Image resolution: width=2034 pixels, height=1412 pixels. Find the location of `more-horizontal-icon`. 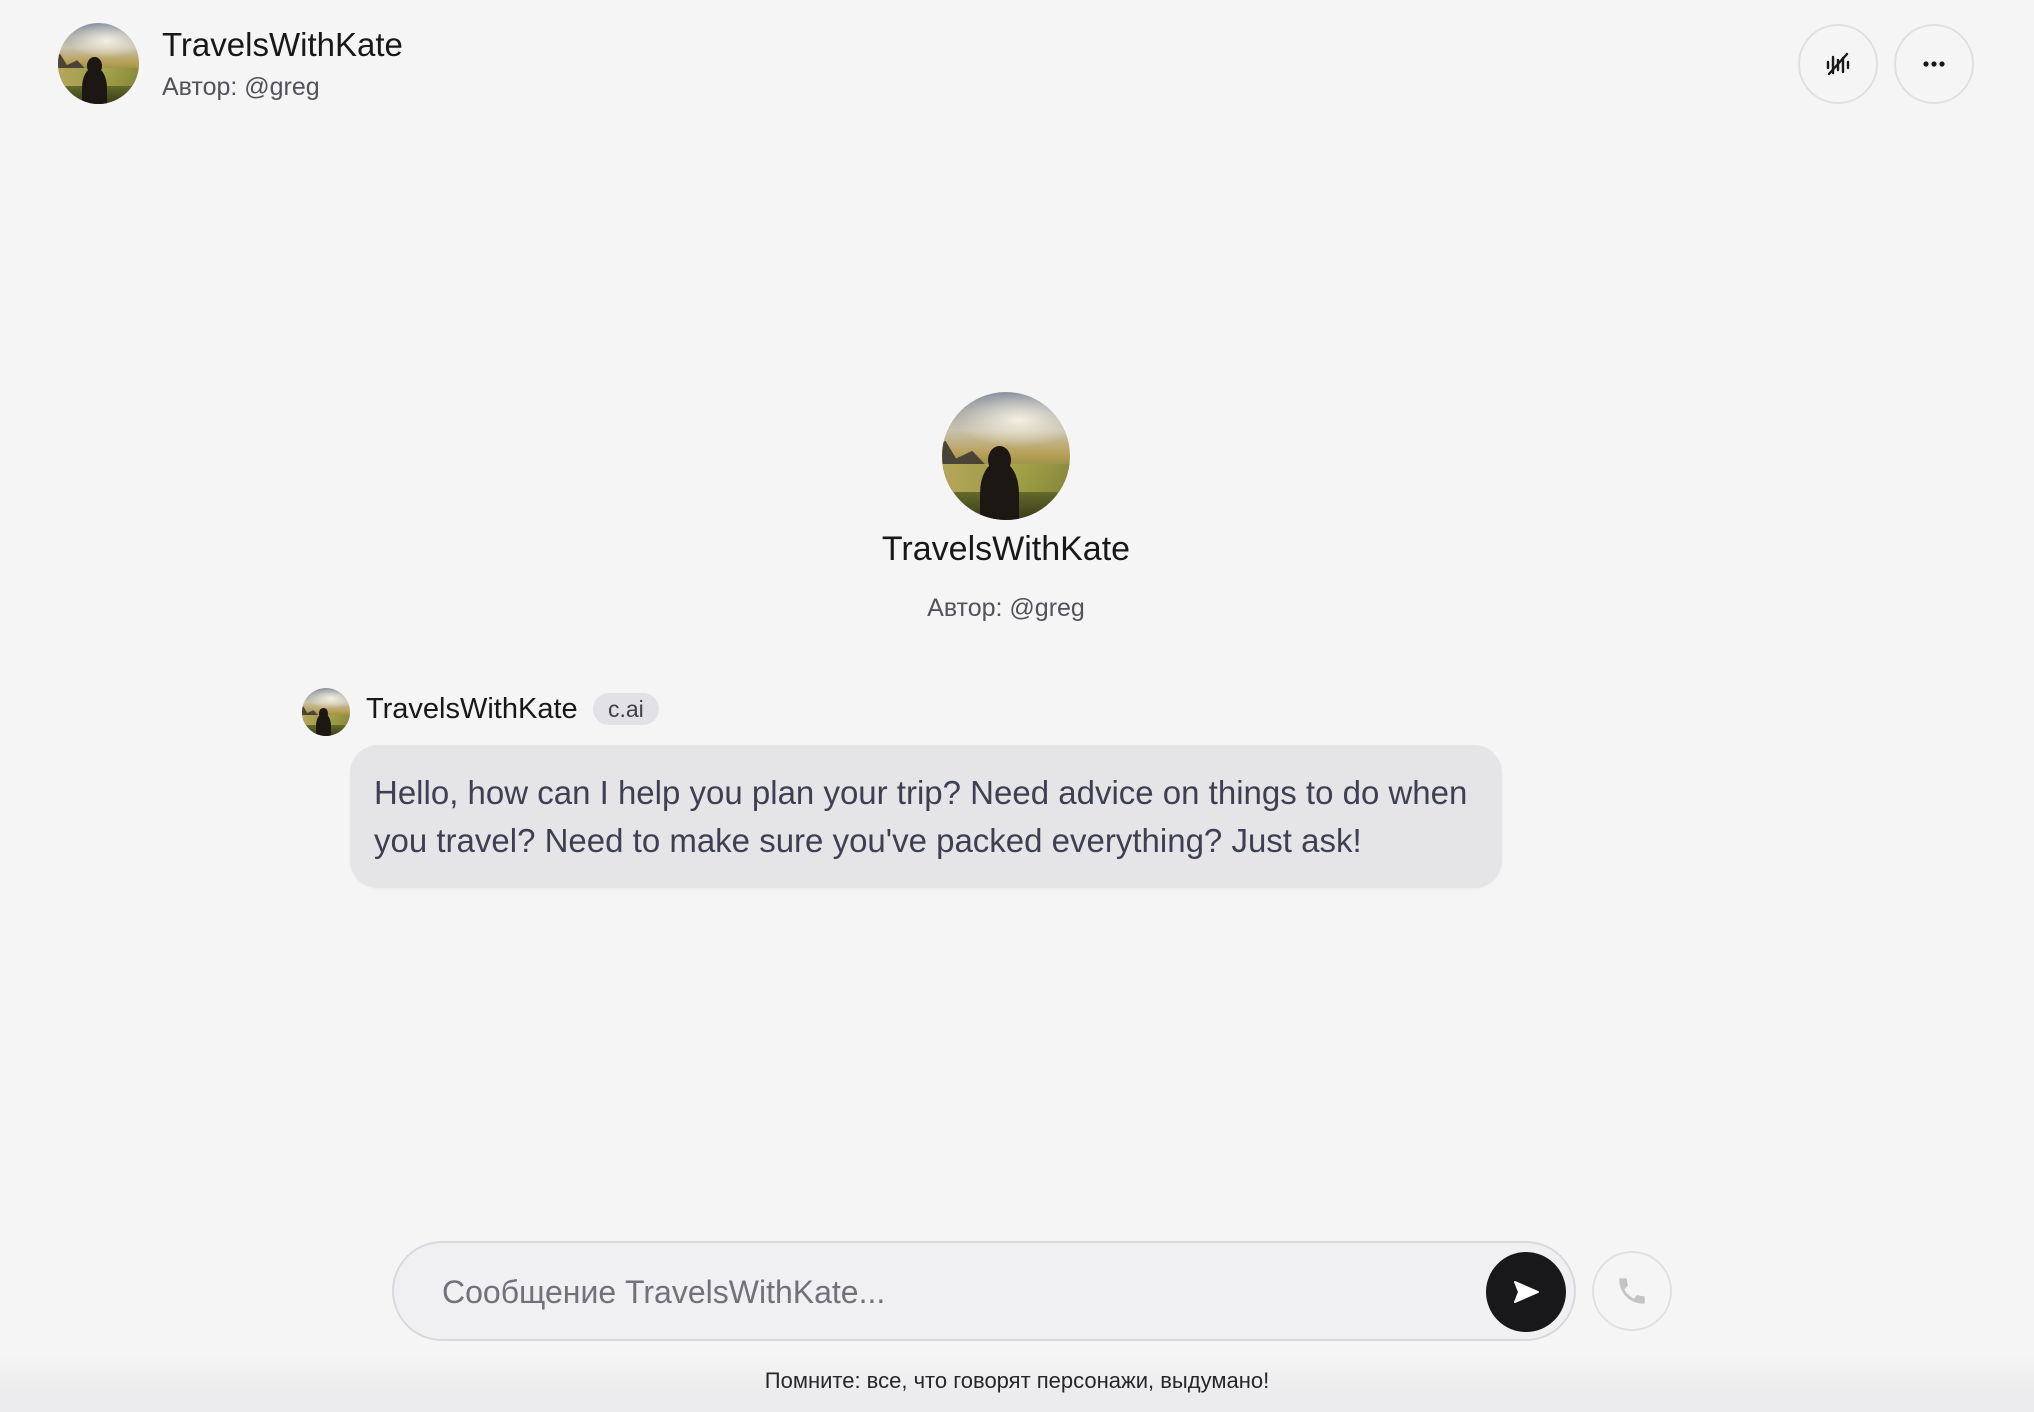

more-horizontal-icon is located at coordinates (1934, 64).